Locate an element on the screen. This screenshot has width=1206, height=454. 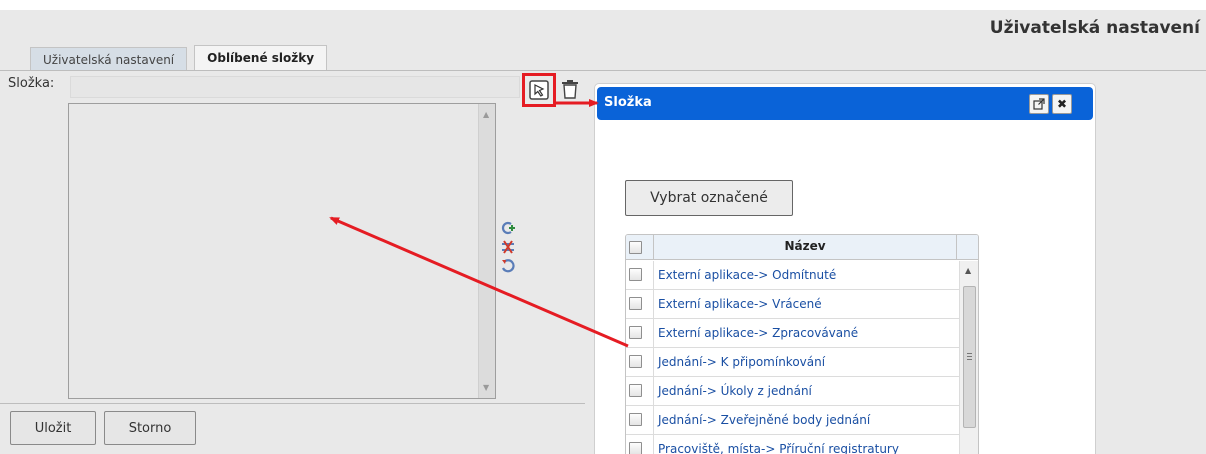
table-row: Jednání-> K připomínkování is located at coordinates (792, 362).